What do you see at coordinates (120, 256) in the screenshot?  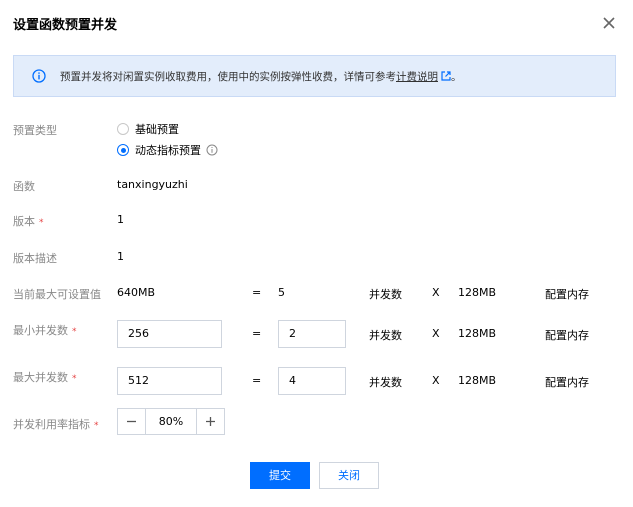 I see `version-desc-value: 1` at bounding box center [120, 256].